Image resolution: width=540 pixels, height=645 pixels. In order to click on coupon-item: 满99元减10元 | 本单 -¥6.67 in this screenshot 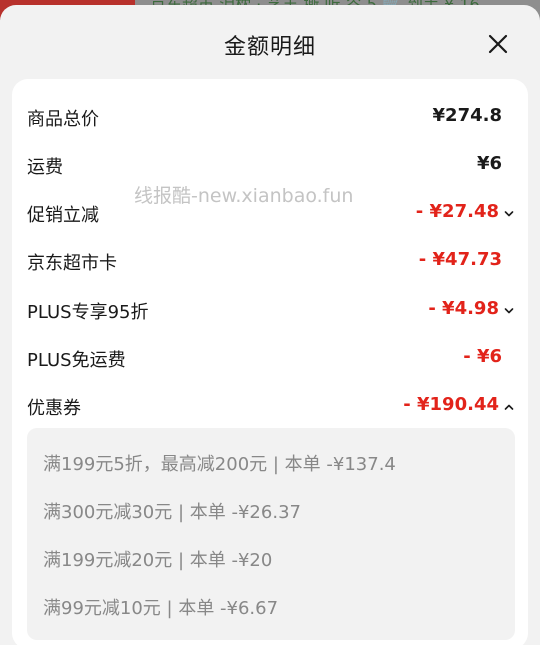, I will do `click(161, 608)`.